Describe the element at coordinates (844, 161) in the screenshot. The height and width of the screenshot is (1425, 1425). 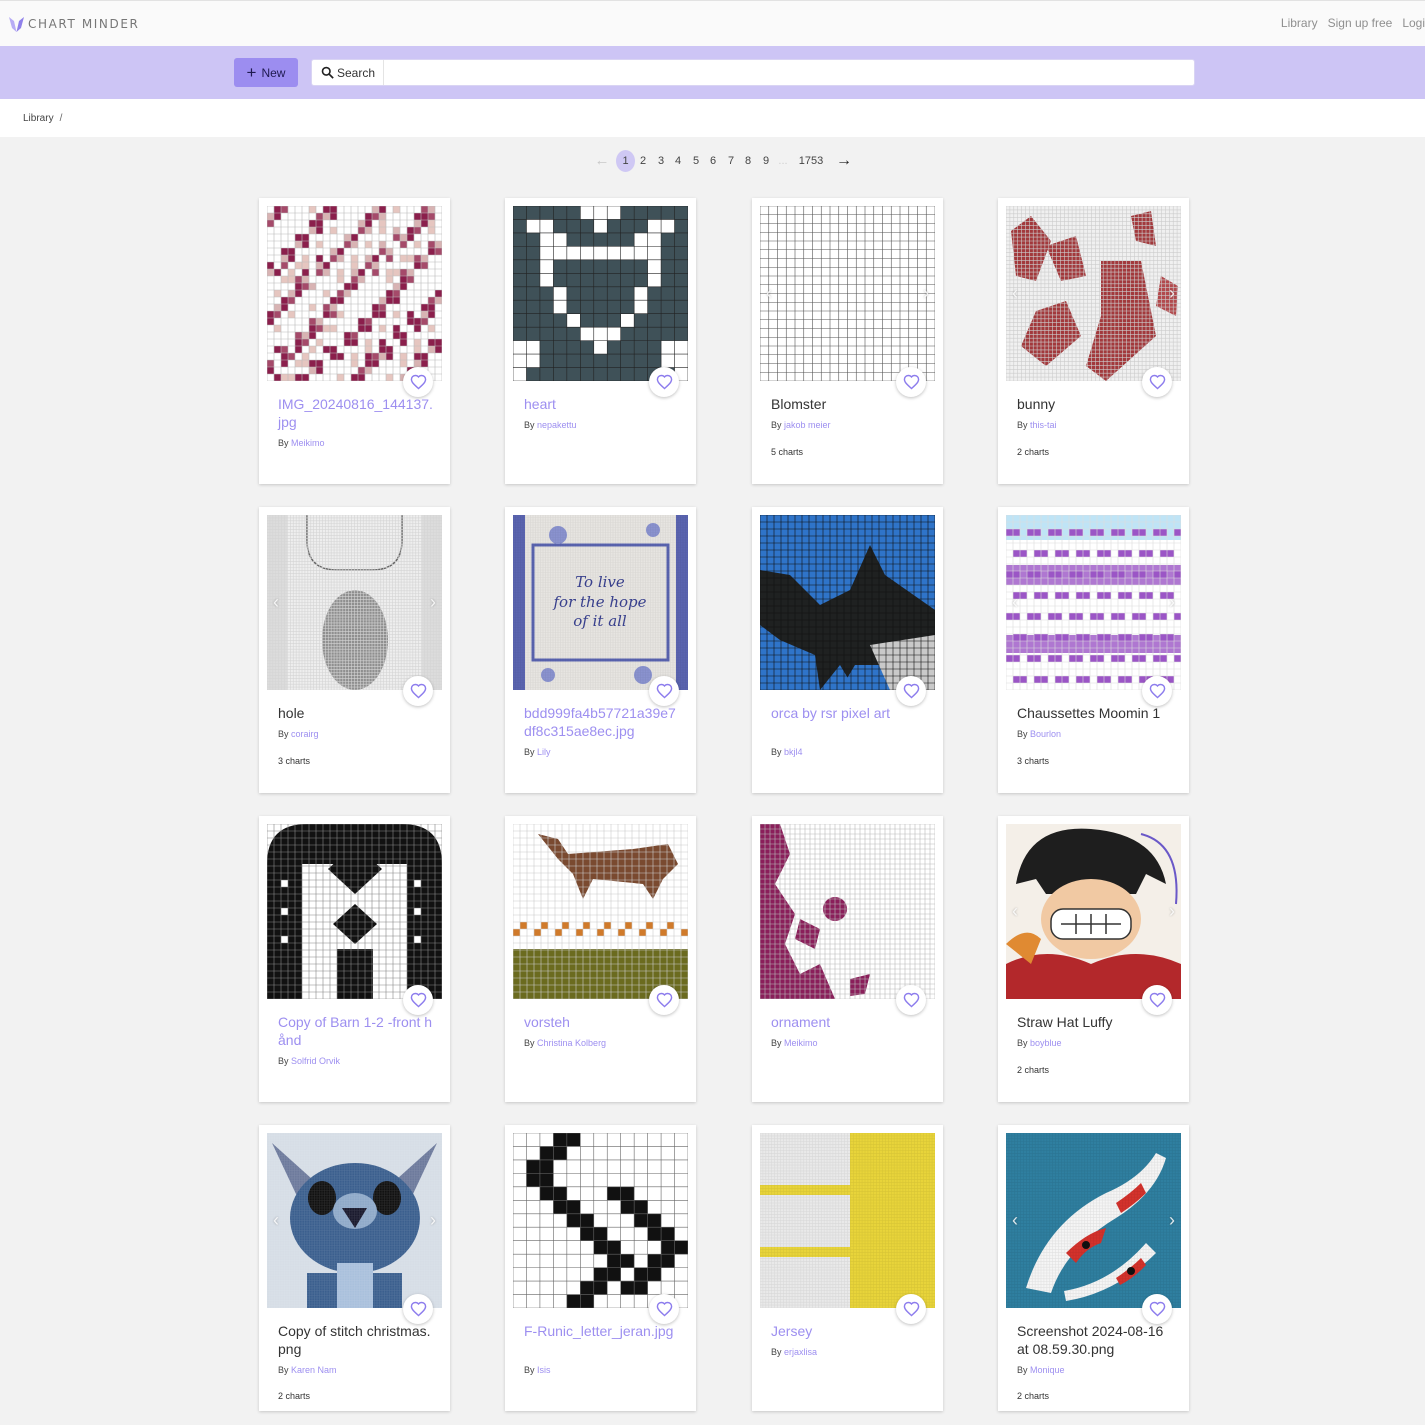
I see `next-page-arrow-icon: →` at that location.